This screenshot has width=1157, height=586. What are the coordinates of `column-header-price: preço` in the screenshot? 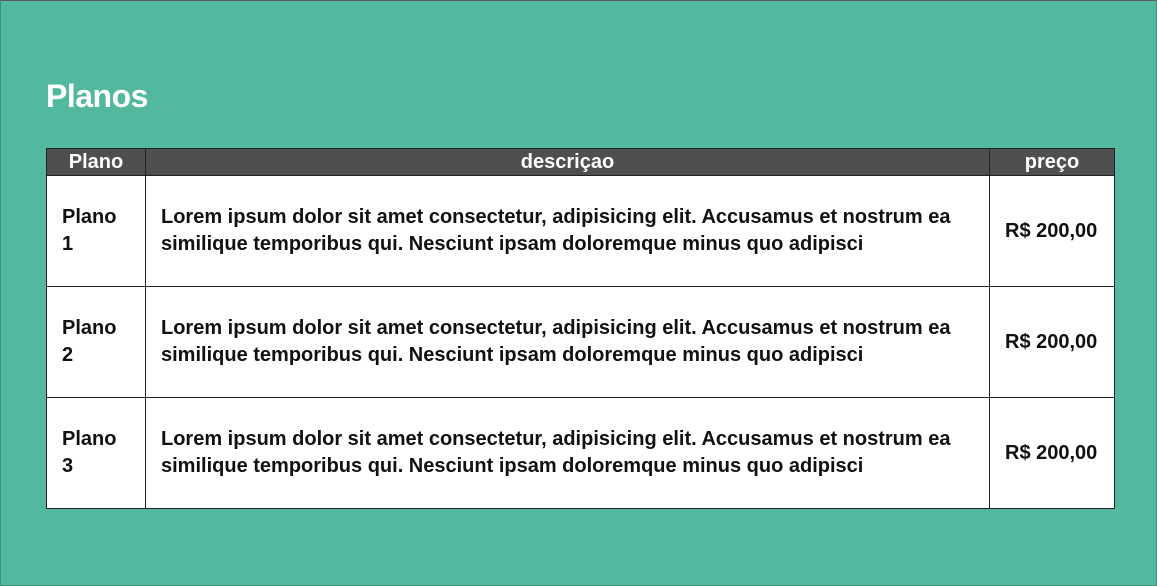 It's located at (1052, 162).